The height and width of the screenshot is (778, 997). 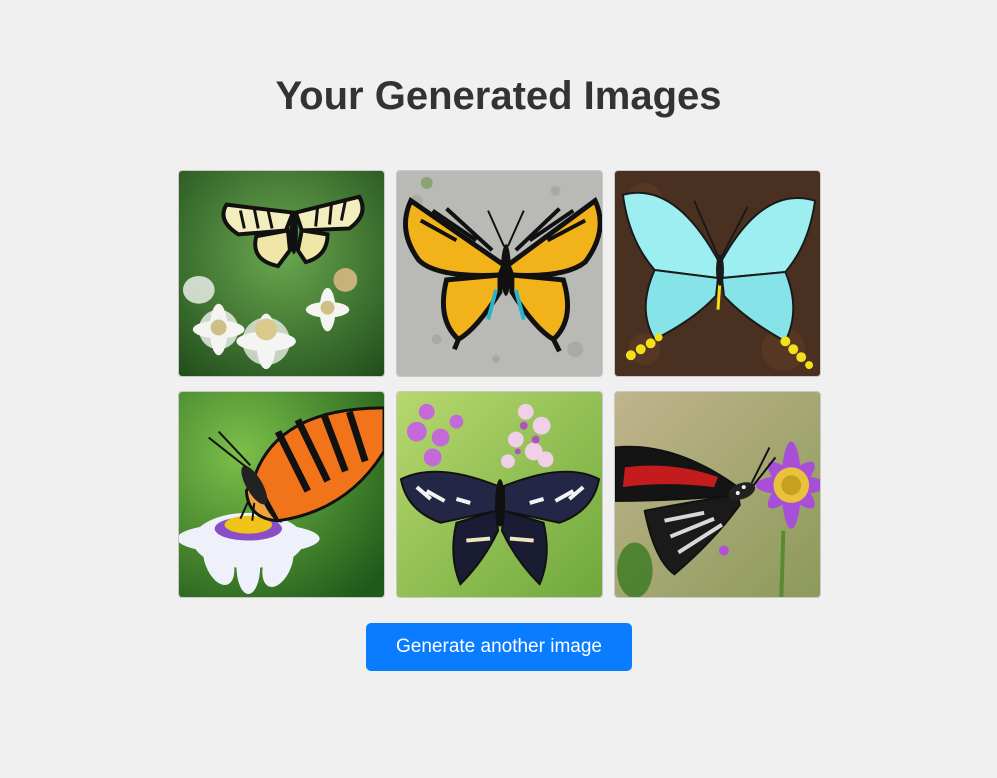 I want to click on generate-another-image-button: Generate another image, so click(x=499, y=647).